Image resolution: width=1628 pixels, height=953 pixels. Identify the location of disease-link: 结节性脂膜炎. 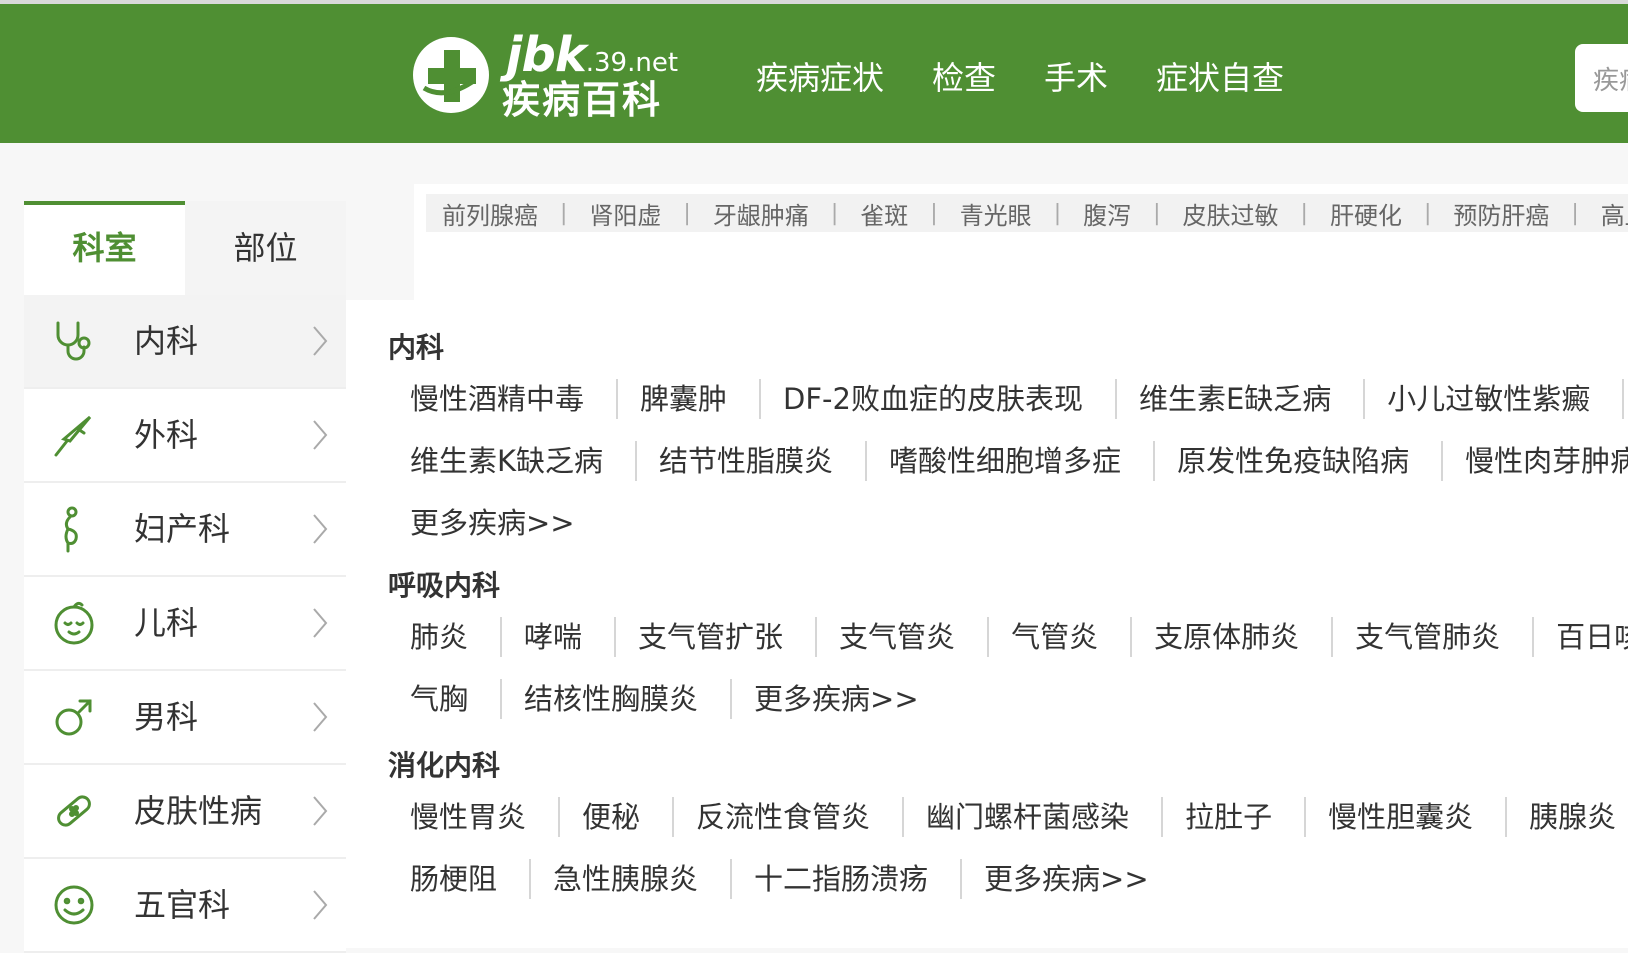
(752, 461).